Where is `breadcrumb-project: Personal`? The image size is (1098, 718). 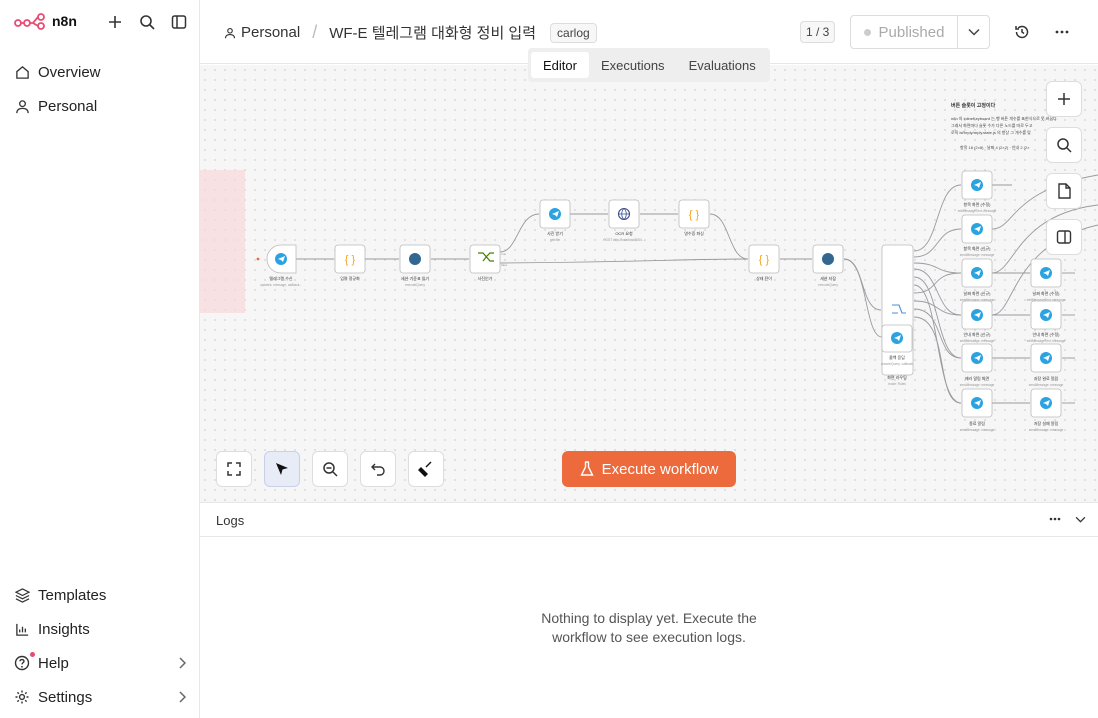
breadcrumb-project: Personal is located at coordinates (270, 32).